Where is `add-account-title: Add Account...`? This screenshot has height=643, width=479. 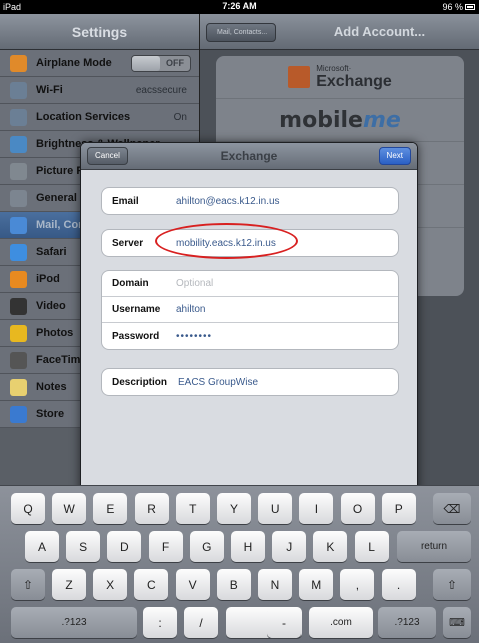 add-account-title: Add Account... is located at coordinates (379, 31).